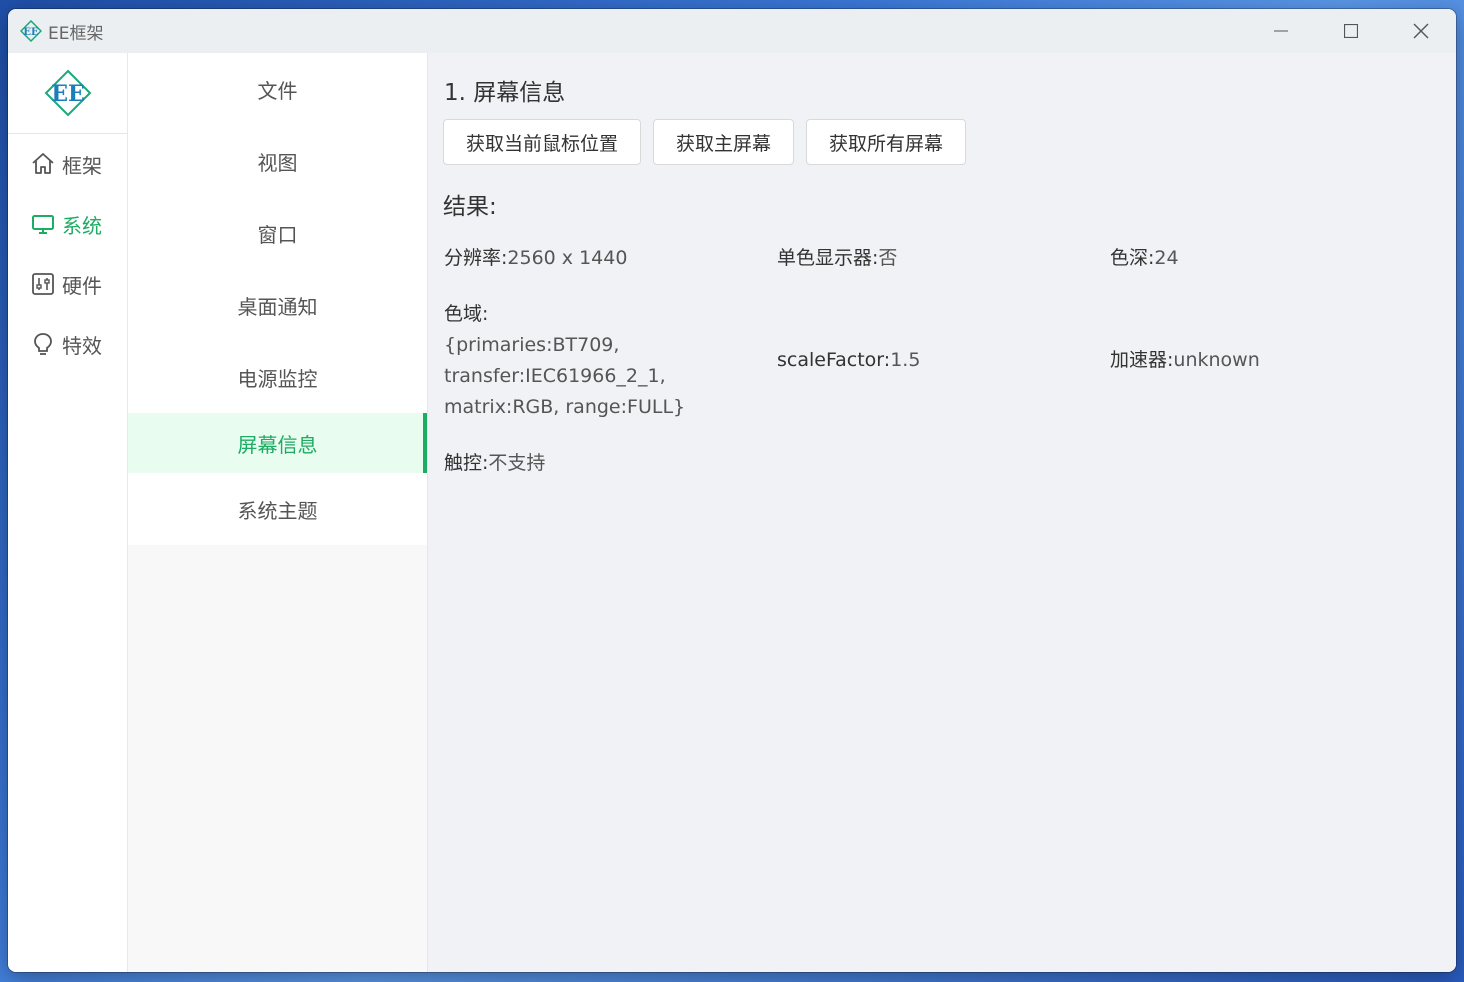  I want to click on rail-item-label: 框架, so click(82, 165).